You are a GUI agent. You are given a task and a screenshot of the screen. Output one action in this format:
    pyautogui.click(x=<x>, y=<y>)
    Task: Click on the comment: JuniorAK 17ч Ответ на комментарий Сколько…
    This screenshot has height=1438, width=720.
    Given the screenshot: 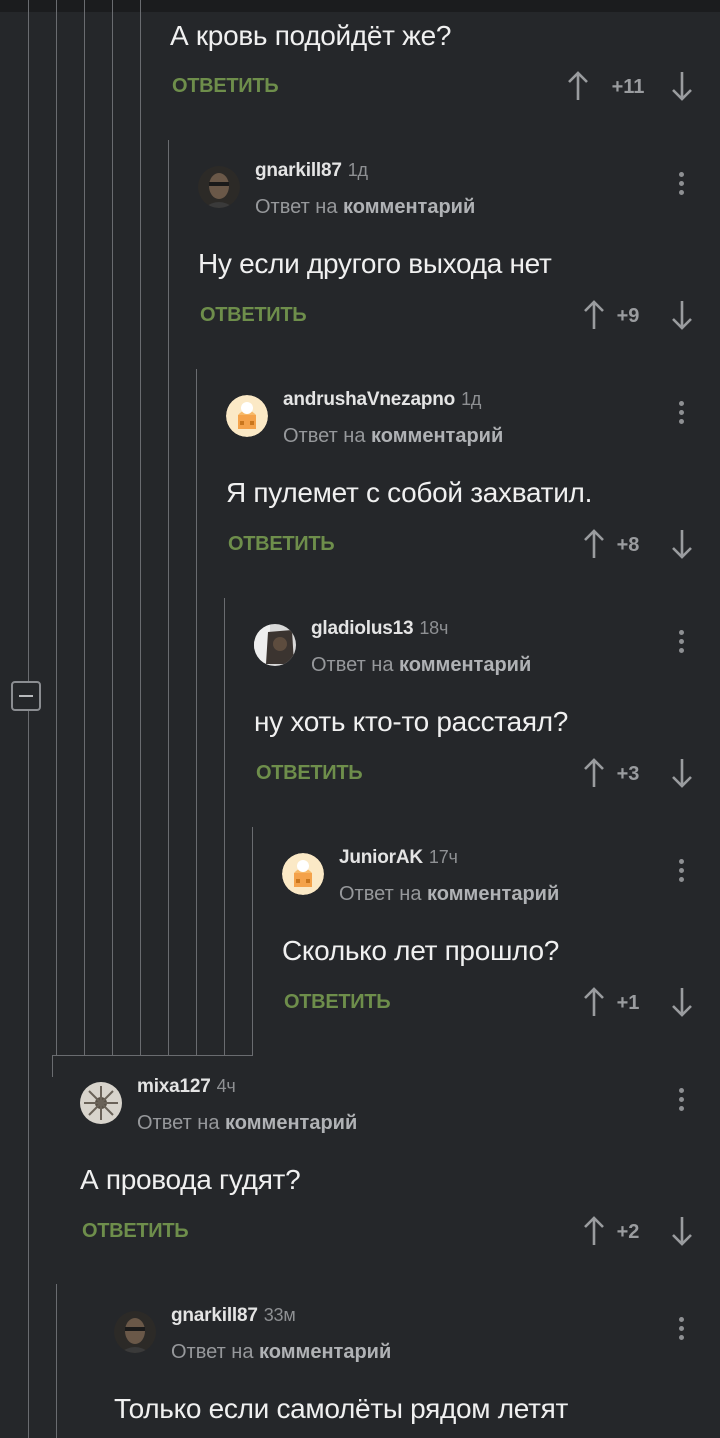 What is the action you would take?
    pyautogui.click(x=489, y=943)
    